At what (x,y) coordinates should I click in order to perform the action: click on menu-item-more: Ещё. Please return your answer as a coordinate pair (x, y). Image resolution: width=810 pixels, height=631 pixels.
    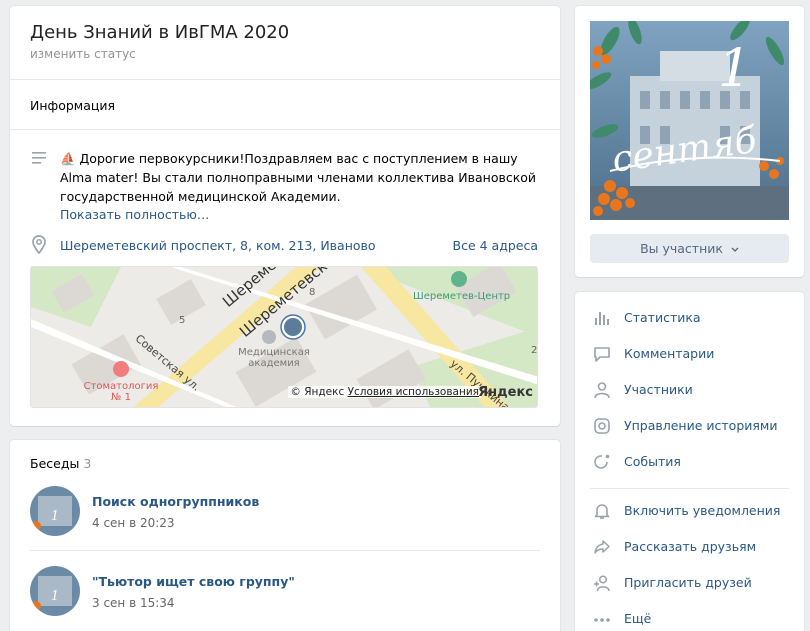
    Looking at the image, I should click on (690, 619).